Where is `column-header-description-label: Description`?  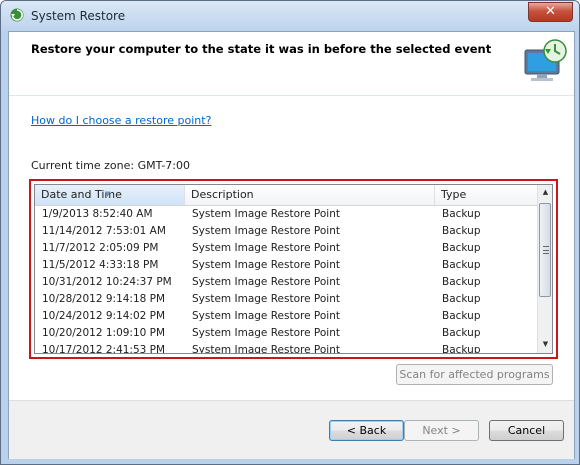 column-header-description-label: Description is located at coordinates (222, 194).